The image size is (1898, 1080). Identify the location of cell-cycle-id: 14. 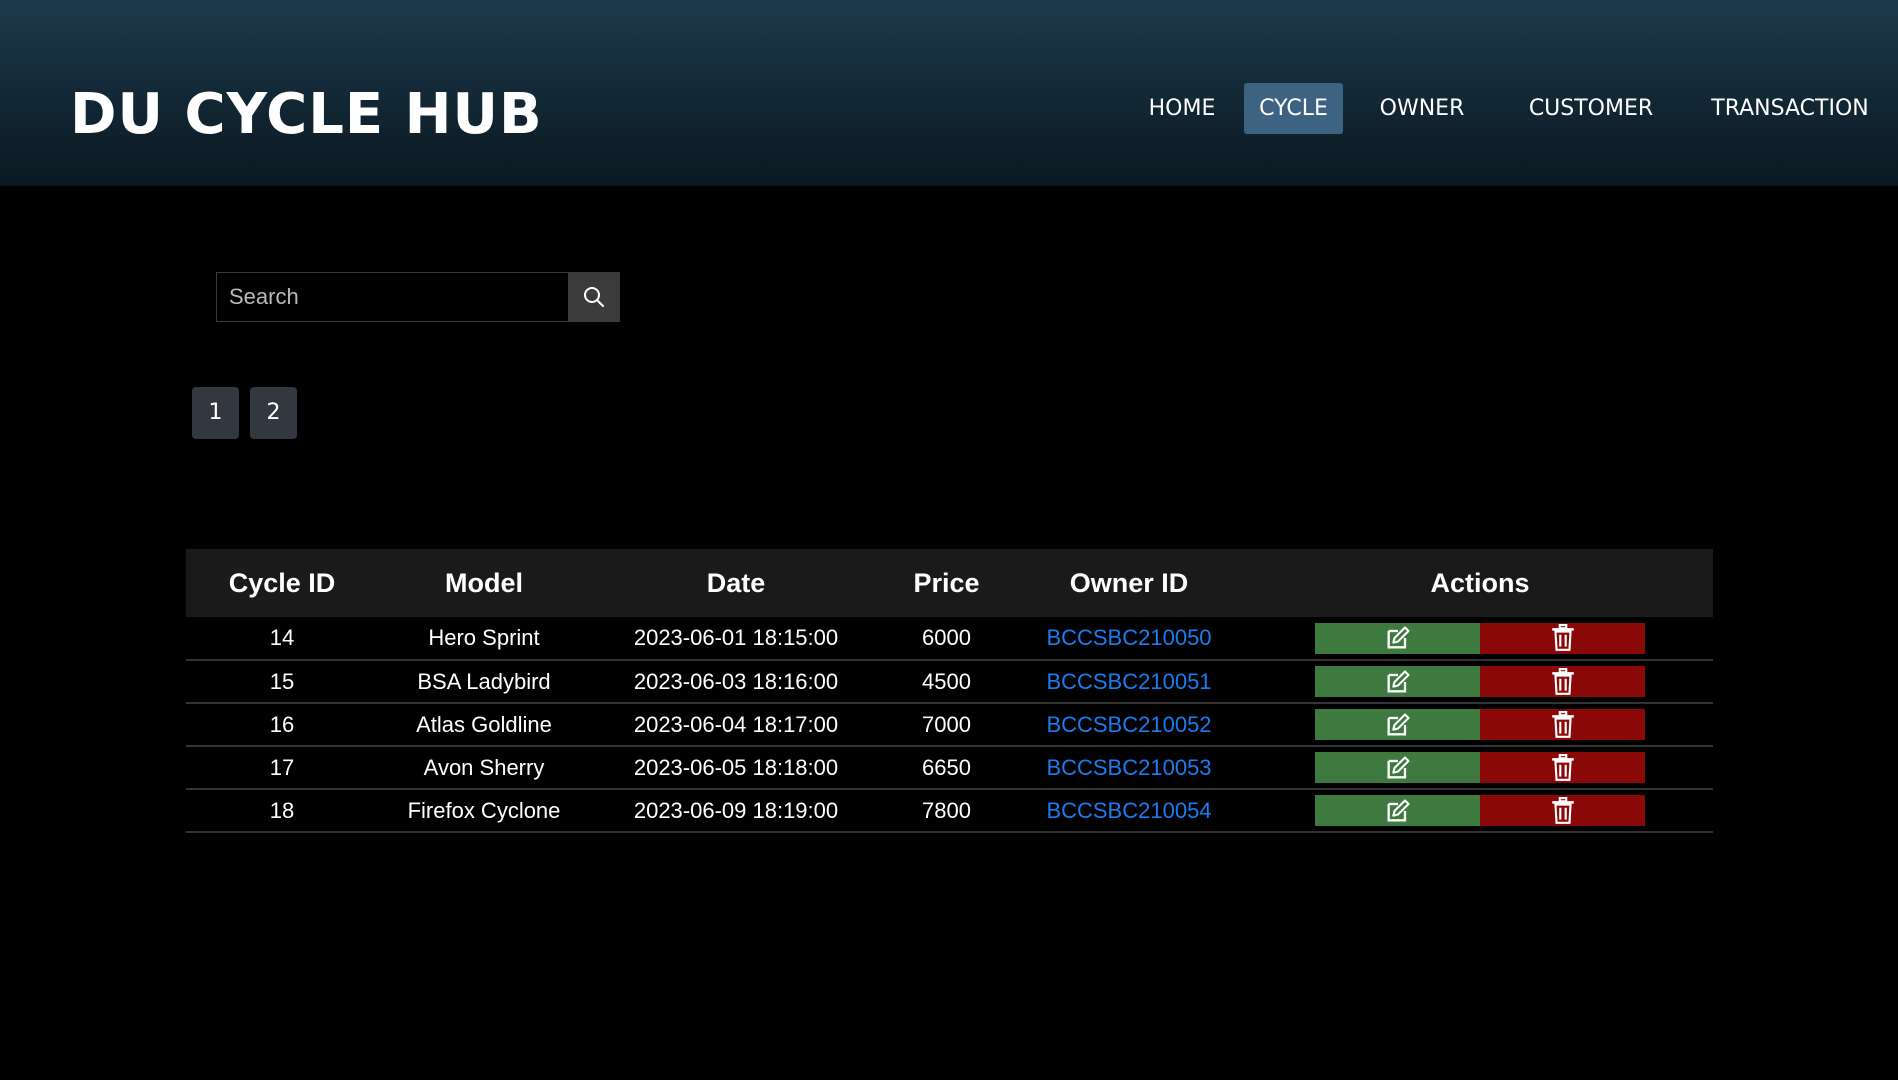
(282, 637).